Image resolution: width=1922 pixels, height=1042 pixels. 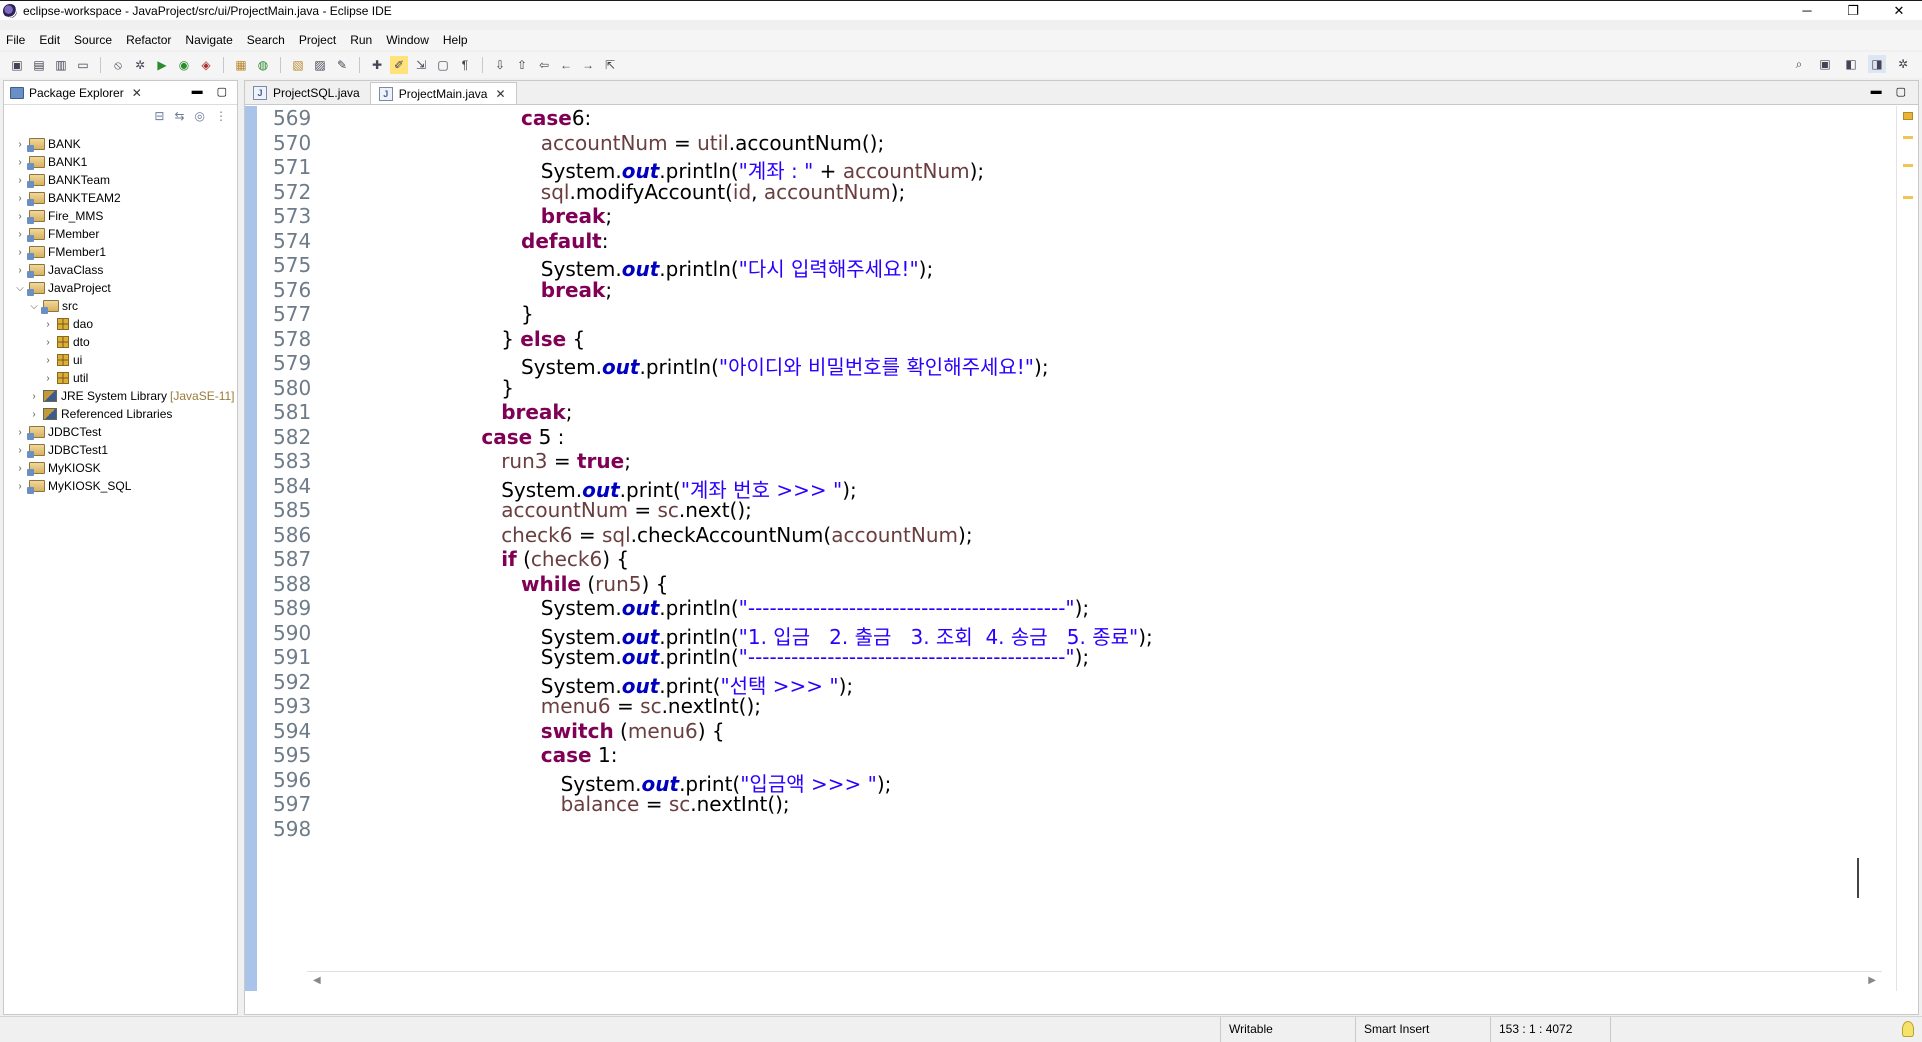 I want to click on open-task-icon: ▨, so click(x=320, y=65).